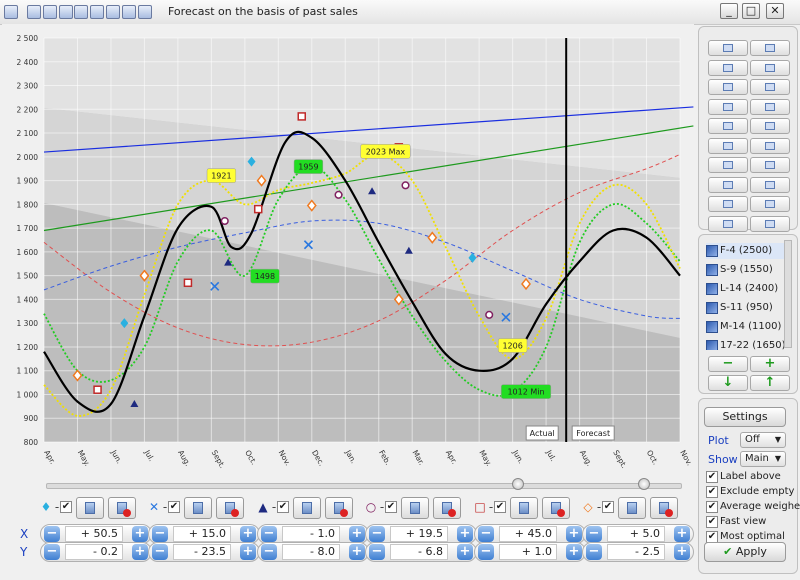 Image resolution: width=800 pixels, height=580 pixels. I want to click on menu-icon, so click(145, 12).